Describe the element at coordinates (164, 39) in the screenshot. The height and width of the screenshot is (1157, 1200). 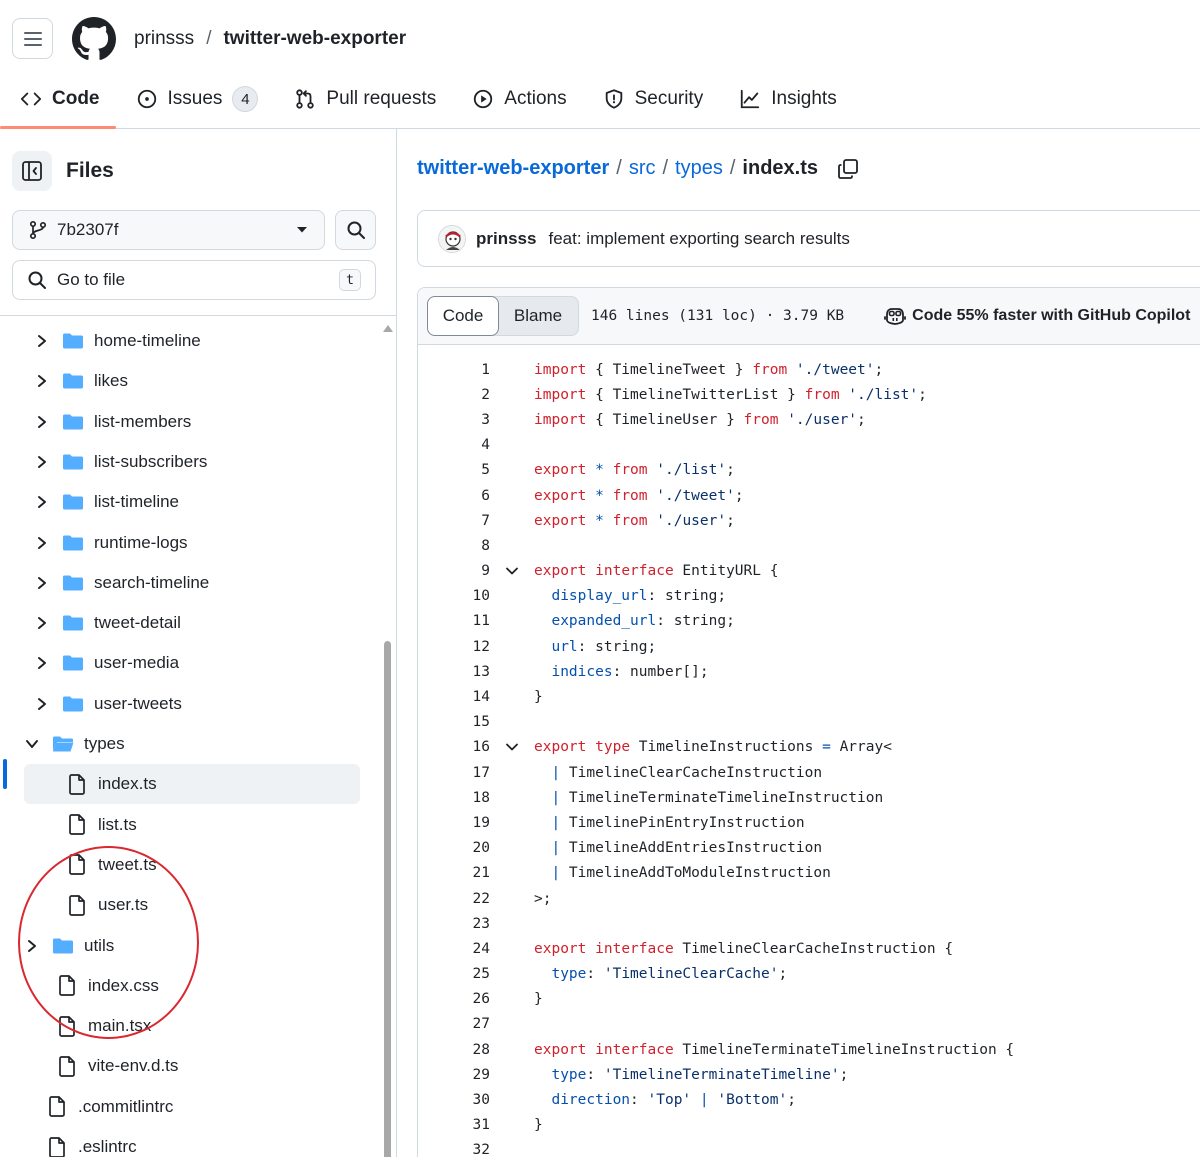
I see `repo-owner-link: prinsss` at that location.